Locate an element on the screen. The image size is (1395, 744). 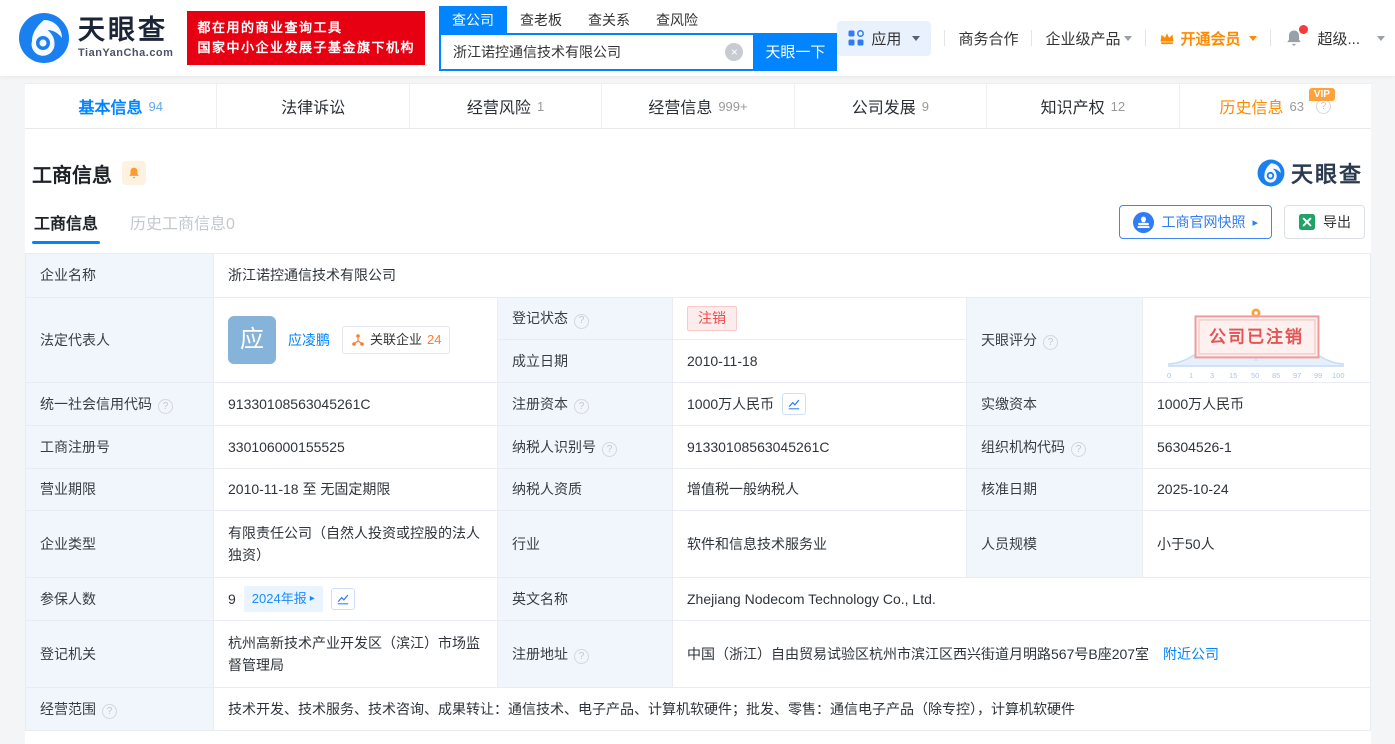
tab-count: 94 is located at coordinates (155, 106).